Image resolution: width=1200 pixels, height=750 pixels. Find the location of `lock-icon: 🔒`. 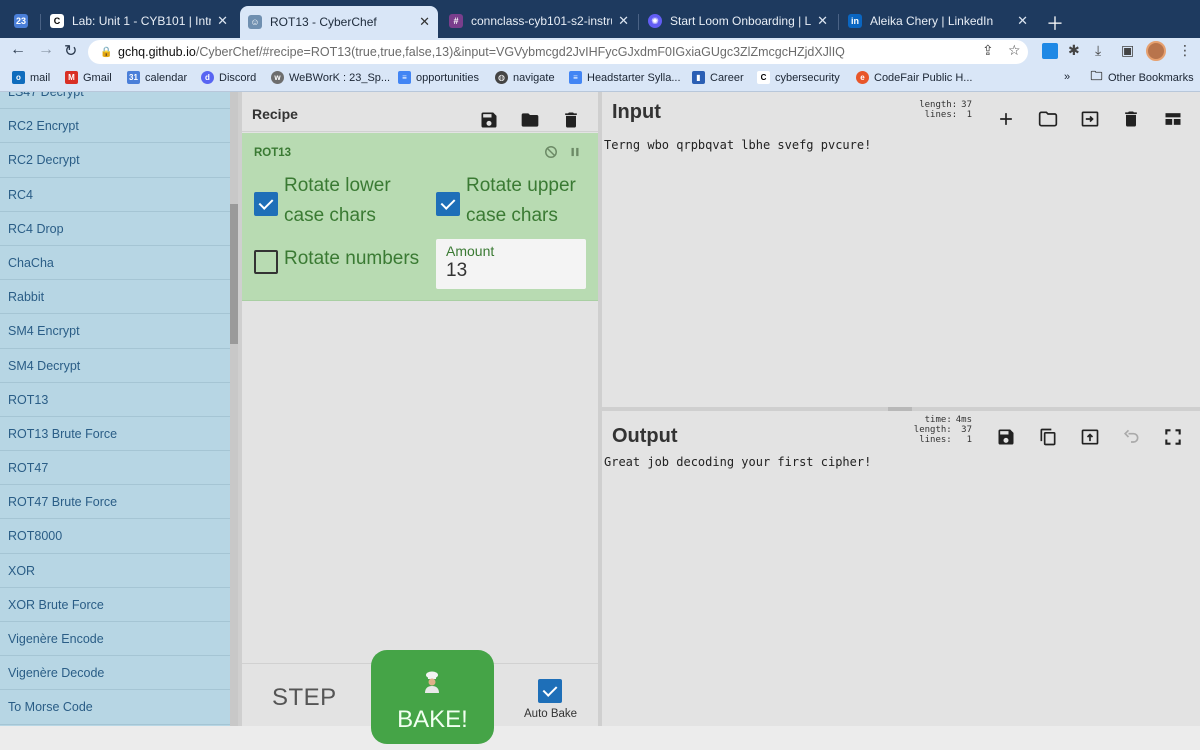

lock-icon: 🔒 is located at coordinates (106, 52).